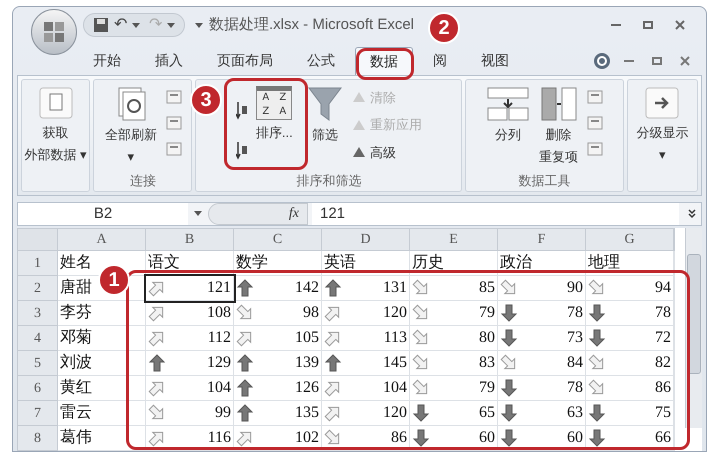 The image size is (719, 457). What do you see at coordinates (454, 239) in the screenshot?
I see `column-header: E` at bounding box center [454, 239].